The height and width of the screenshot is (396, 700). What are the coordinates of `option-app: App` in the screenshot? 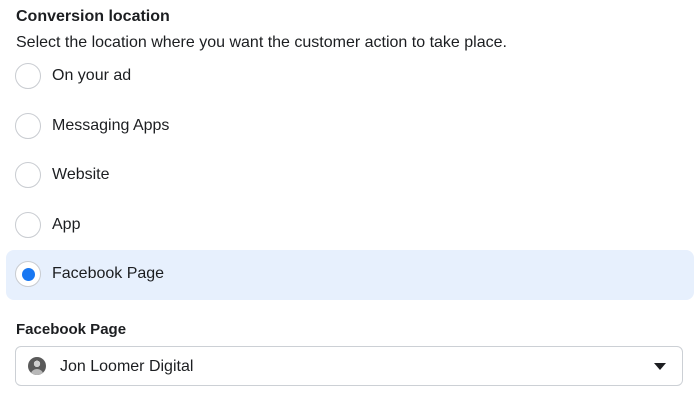 It's located at (350, 226).